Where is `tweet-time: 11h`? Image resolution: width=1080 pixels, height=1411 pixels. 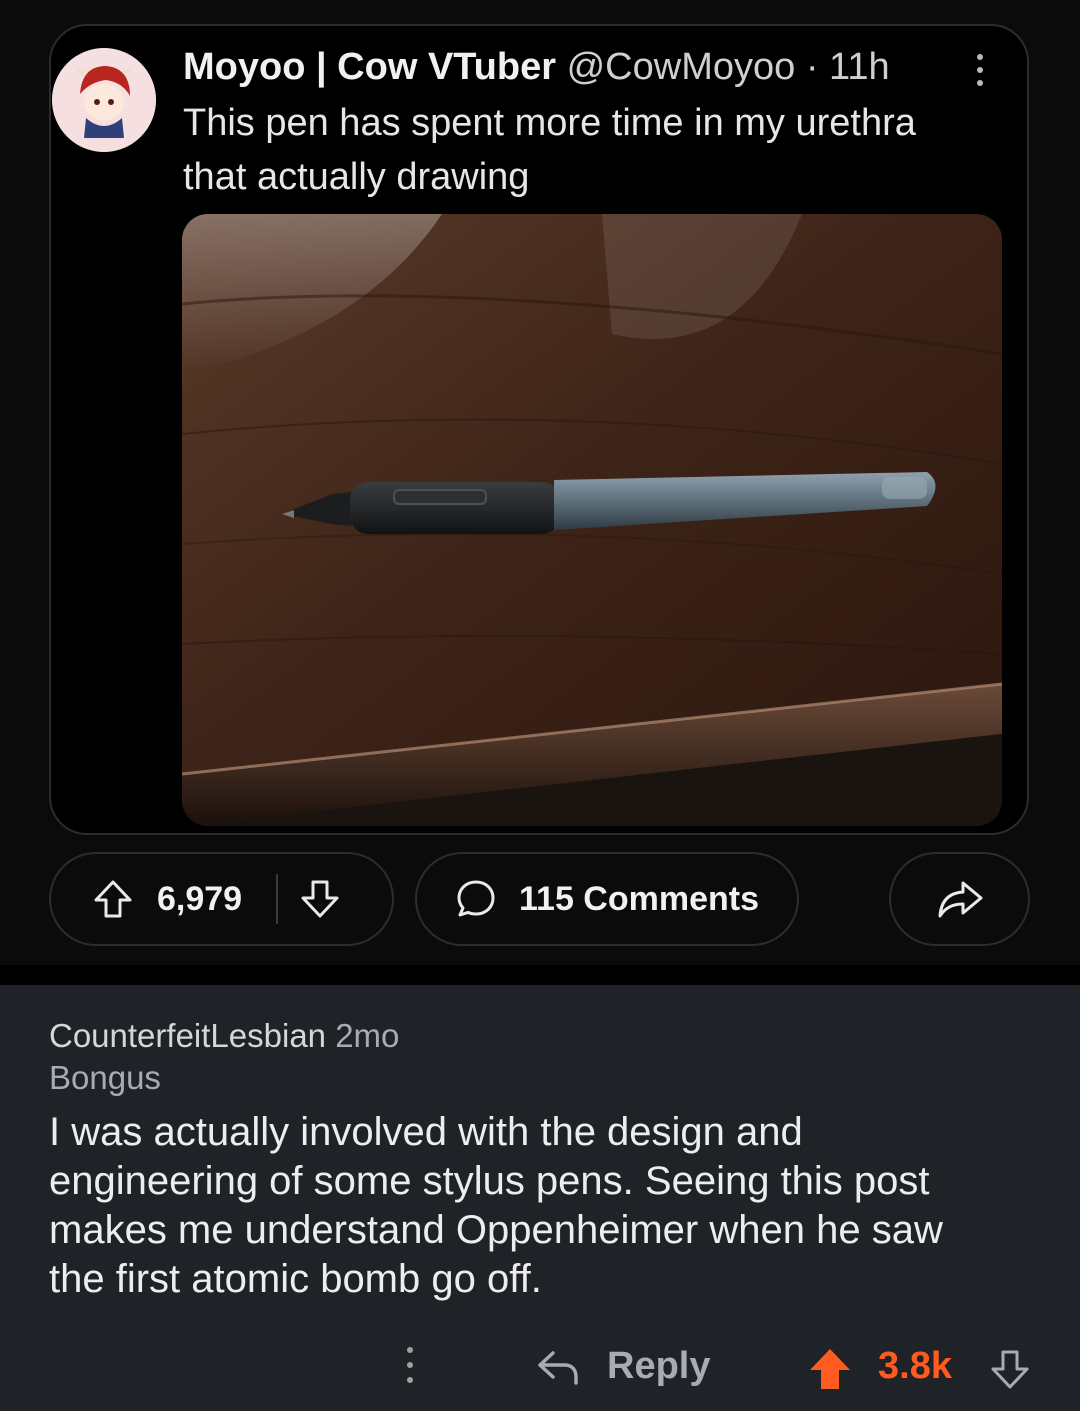
tweet-time: 11h is located at coordinates (859, 67).